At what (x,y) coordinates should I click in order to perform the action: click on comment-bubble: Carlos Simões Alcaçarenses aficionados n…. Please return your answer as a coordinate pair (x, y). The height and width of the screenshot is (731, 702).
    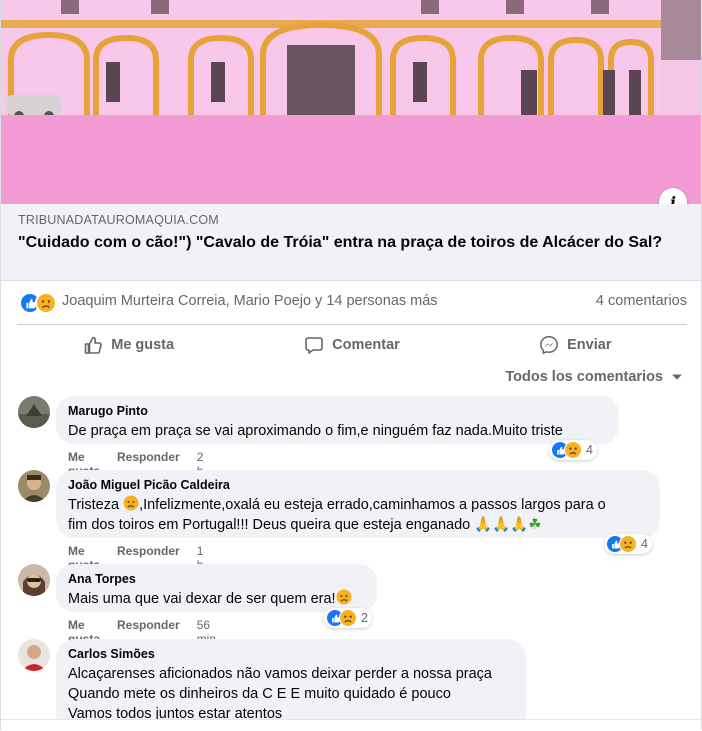
    Looking at the image, I should click on (291, 685).